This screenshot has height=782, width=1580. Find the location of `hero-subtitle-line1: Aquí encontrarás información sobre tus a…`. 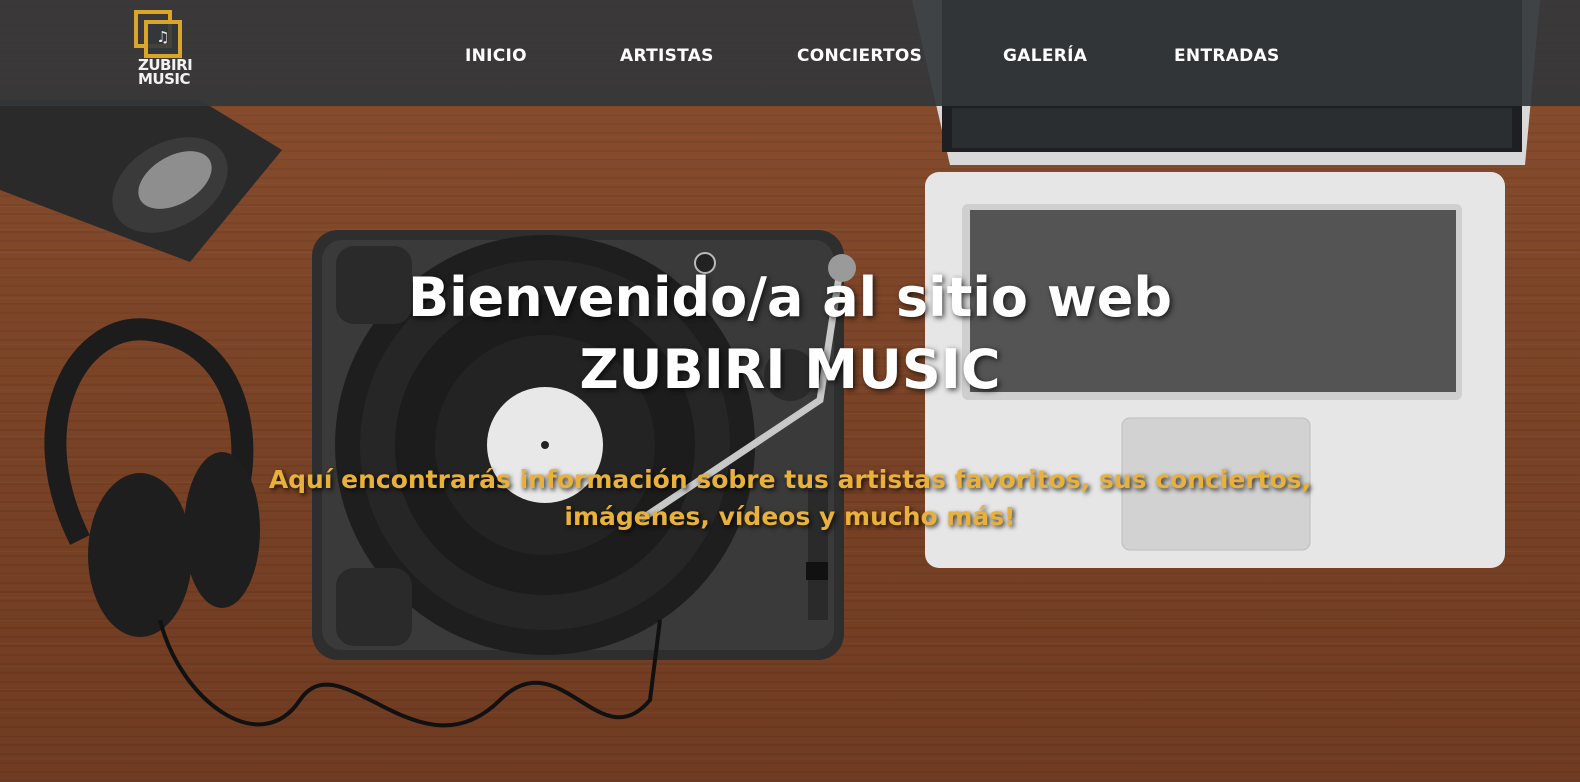

hero-subtitle-line1: Aquí encontrarás información sobre tus a… is located at coordinates (790, 479).